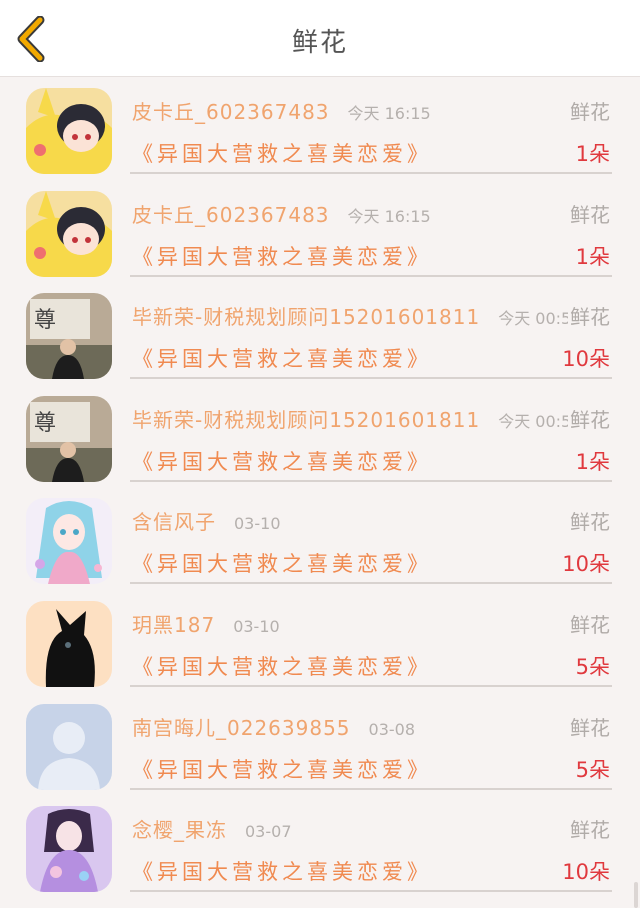  What do you see at coordinates (636, 895) in the screenshot?
I see `scrollbar` at bounding box center [636, 895].